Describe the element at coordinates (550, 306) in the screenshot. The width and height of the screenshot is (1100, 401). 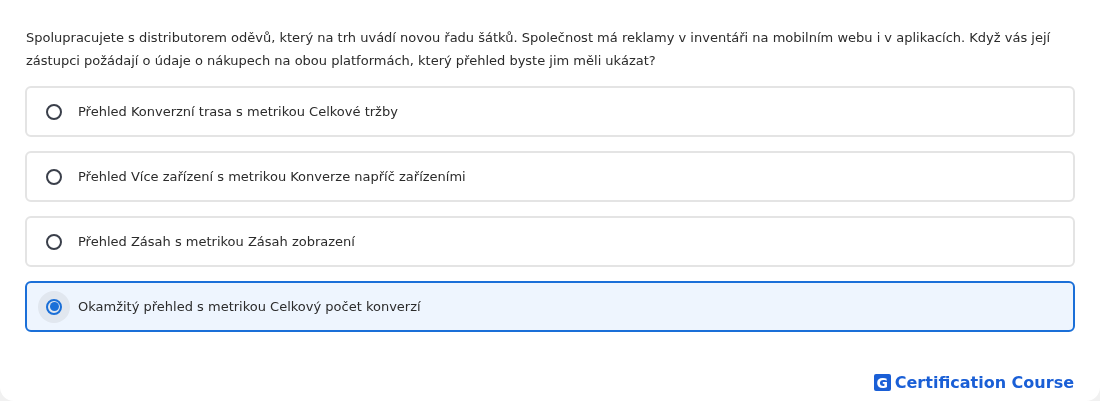
I see `answer-option: Okamžitý přehled s metrikou Celkový počet konverzí` at that location.